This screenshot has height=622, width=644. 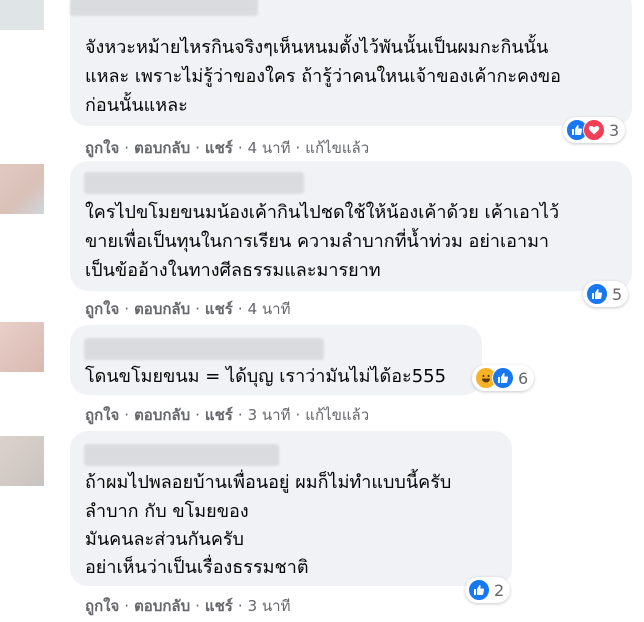 I want to click on reaction-count: 3, so click(x=614, y=130).